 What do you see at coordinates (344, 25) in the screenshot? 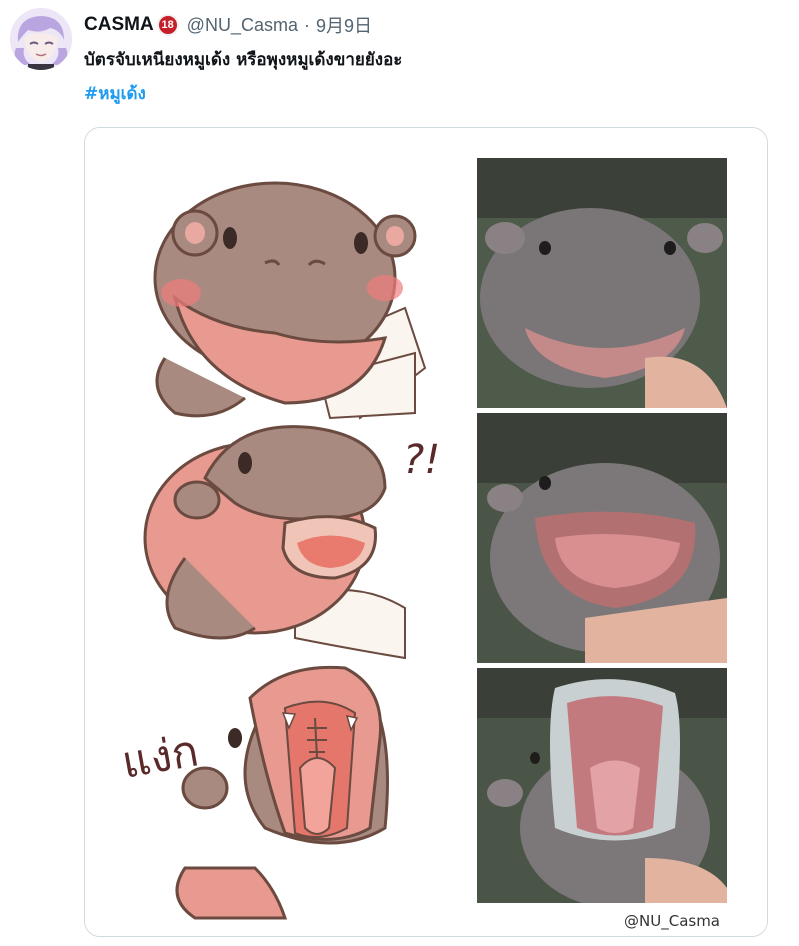
I see `tweet-date: 9月9日` at bounding box center [344, 25].